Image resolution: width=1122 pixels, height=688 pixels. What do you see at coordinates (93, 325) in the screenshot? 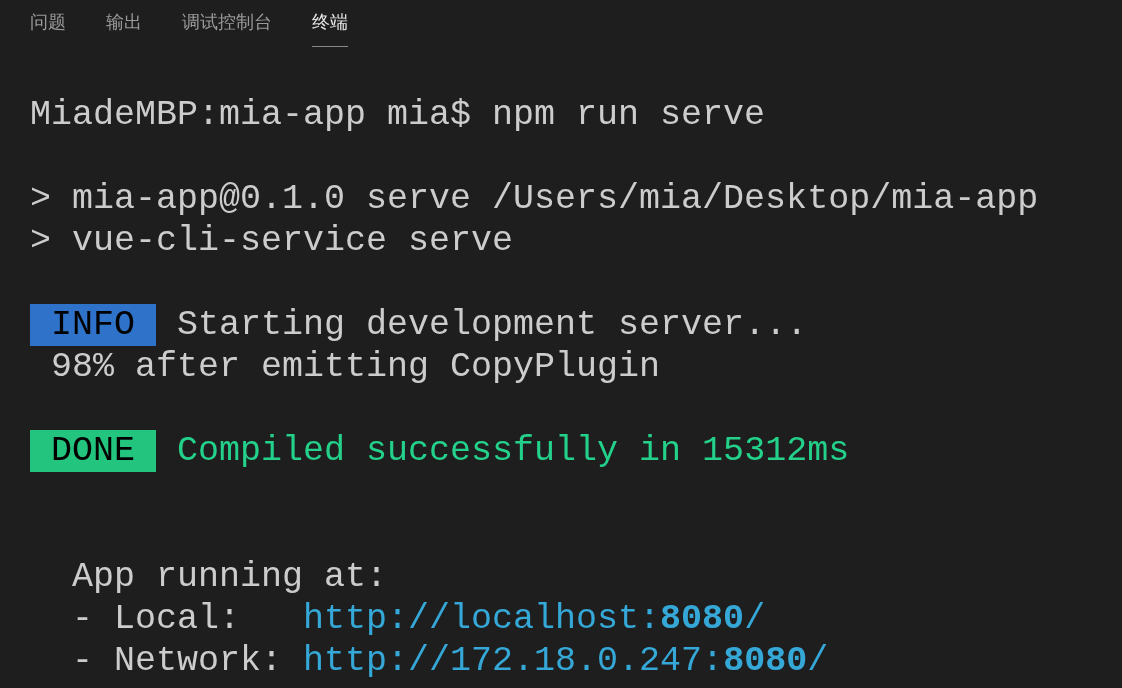
I see `status-badge: INFO` at bounding box center [93, 325].